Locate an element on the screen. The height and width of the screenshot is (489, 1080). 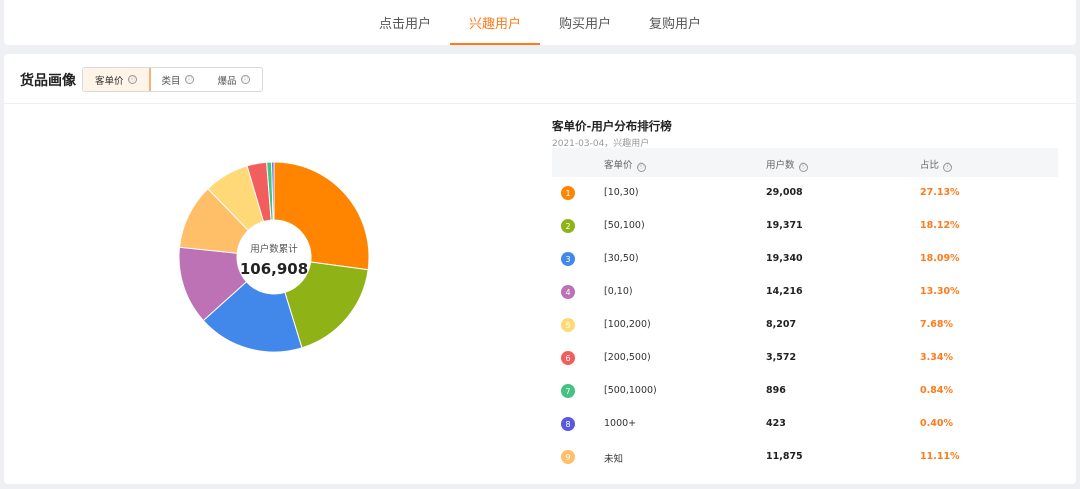
user-count-cell: 14,216 is located at coordinates (784, 291).